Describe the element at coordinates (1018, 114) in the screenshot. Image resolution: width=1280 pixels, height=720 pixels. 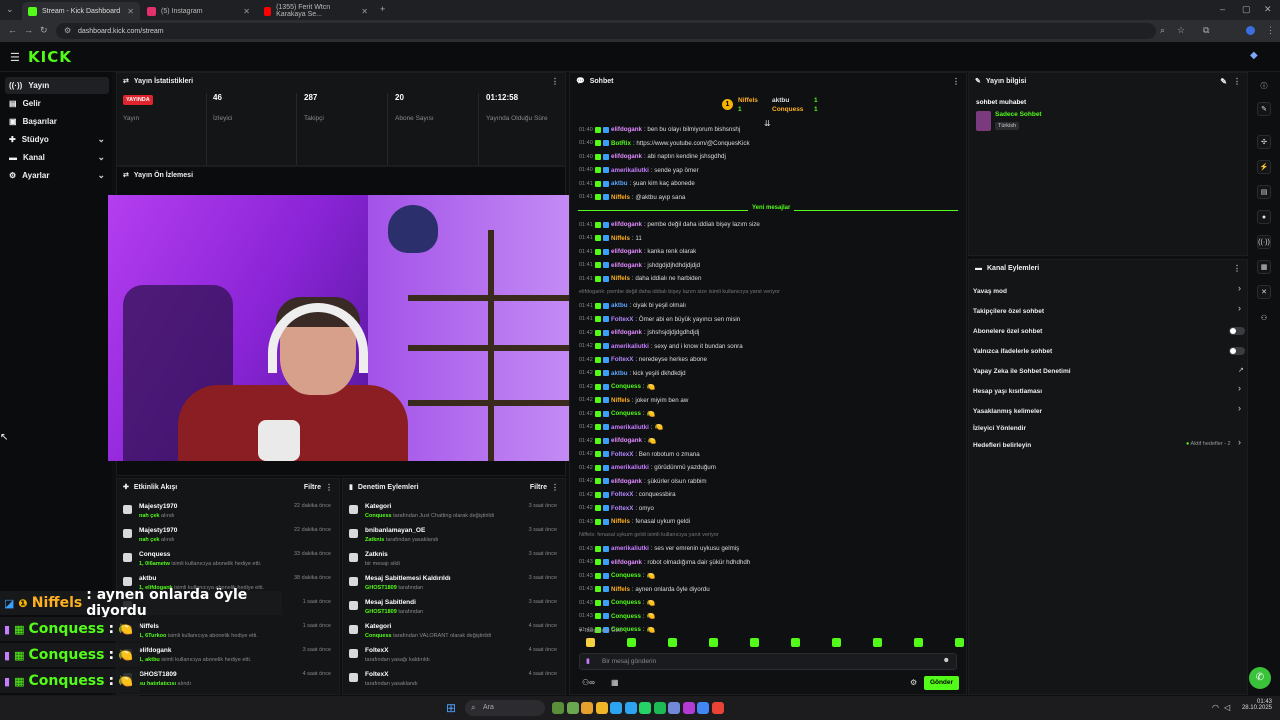
I see `category-link: Sadece Sohbet` at that location.